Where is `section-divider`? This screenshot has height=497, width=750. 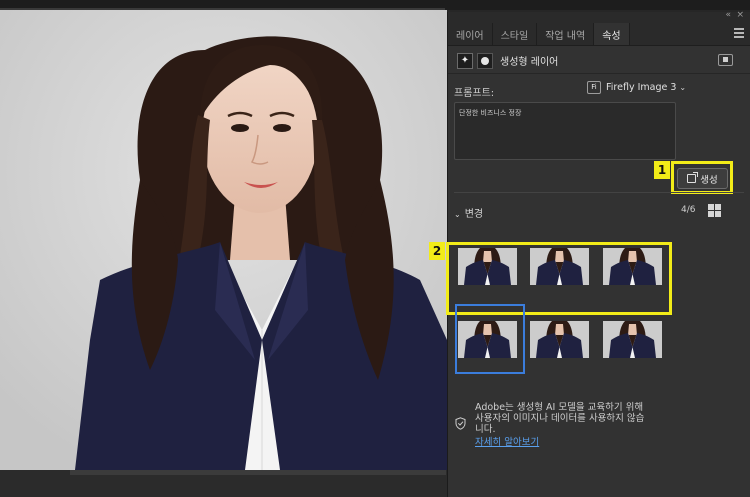
section-divider is located at coordinates (599, 192).